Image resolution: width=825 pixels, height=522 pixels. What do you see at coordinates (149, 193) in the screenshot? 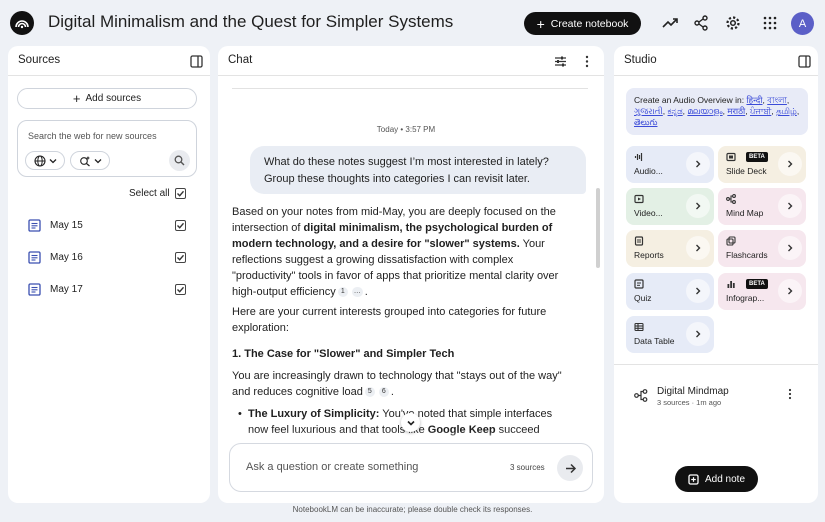
I see `select-all-label: Select all` at bounding box center [149, 193].